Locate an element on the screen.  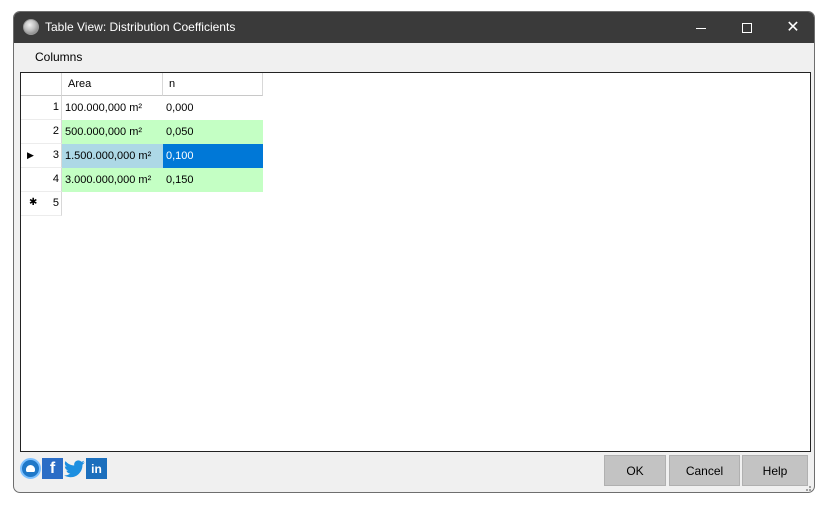
row-number: 1 is located at coordinates (55, 107).